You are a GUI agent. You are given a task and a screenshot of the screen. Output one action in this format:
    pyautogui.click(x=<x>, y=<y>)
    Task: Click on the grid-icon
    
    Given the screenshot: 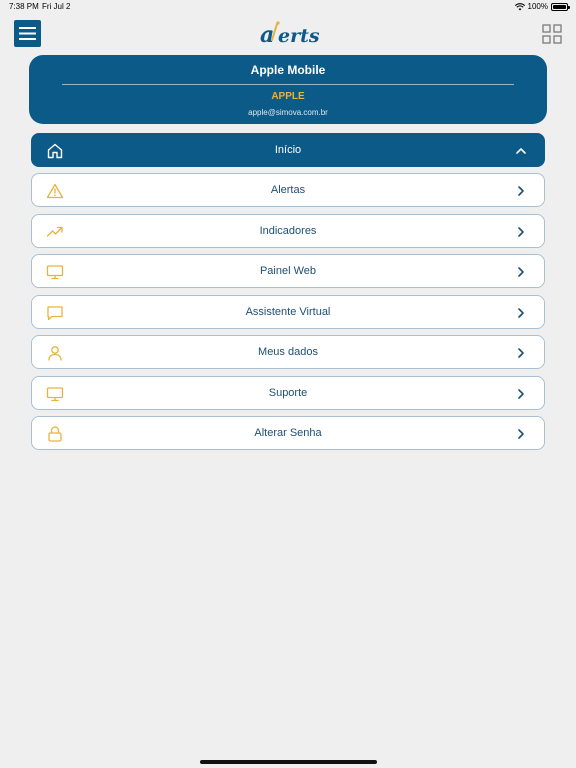 What is the action you would take?
    pyautogui.click(x=552, y=34)
    